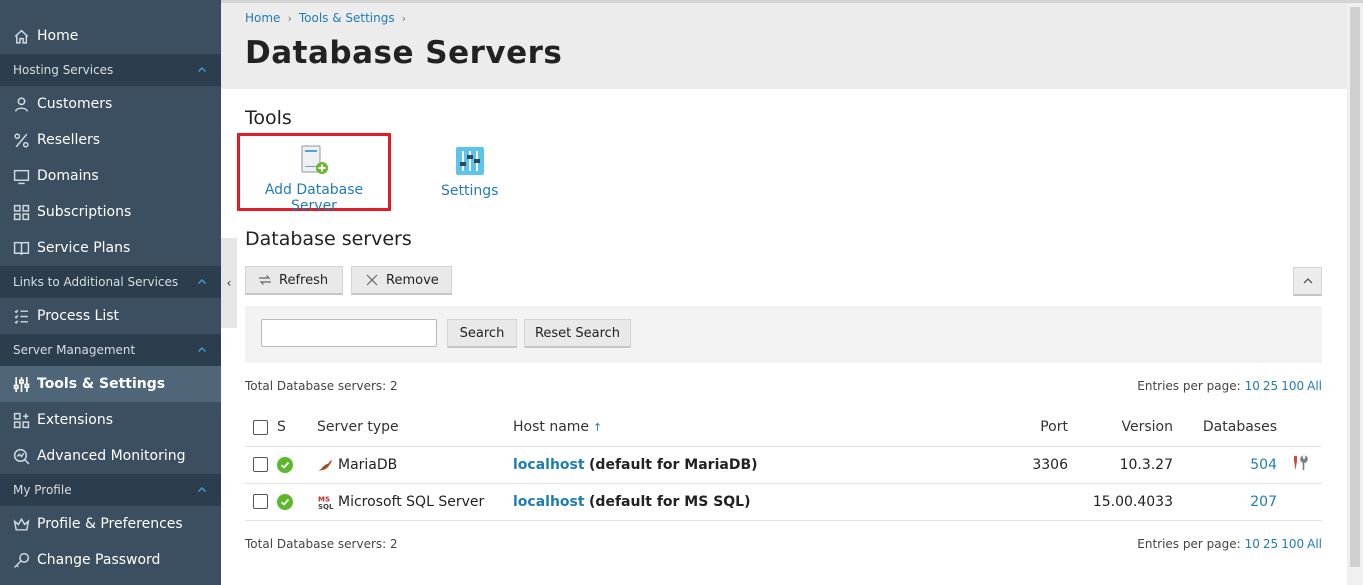 The image size is (1363, 585). I want to click on host-note: (default for MS SQL), so click(670, 501).